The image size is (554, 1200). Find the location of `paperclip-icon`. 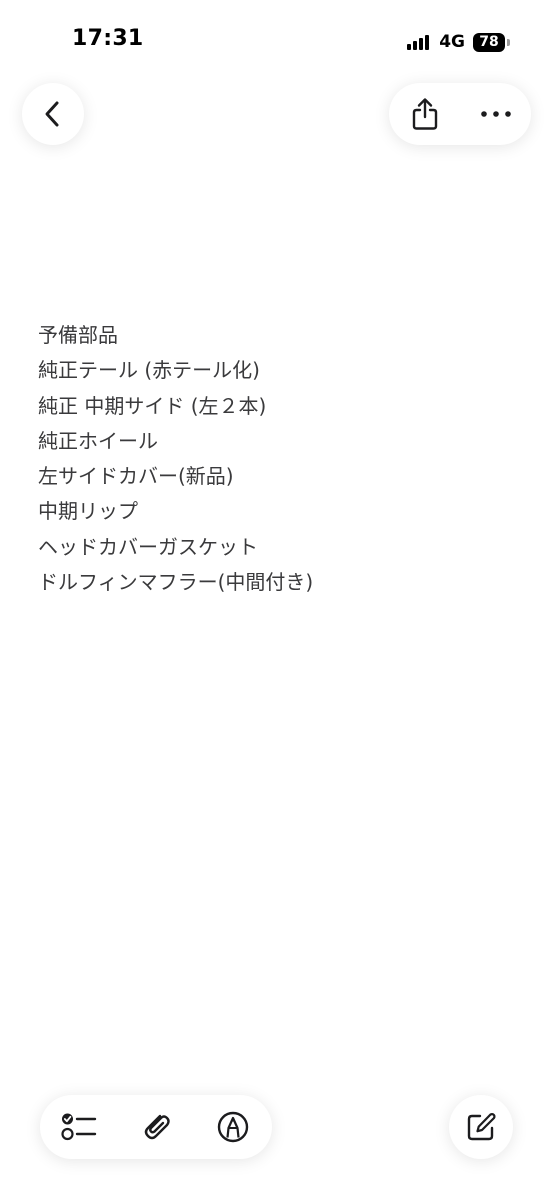

paperclip-icon is located at coordinates (157, 1127).